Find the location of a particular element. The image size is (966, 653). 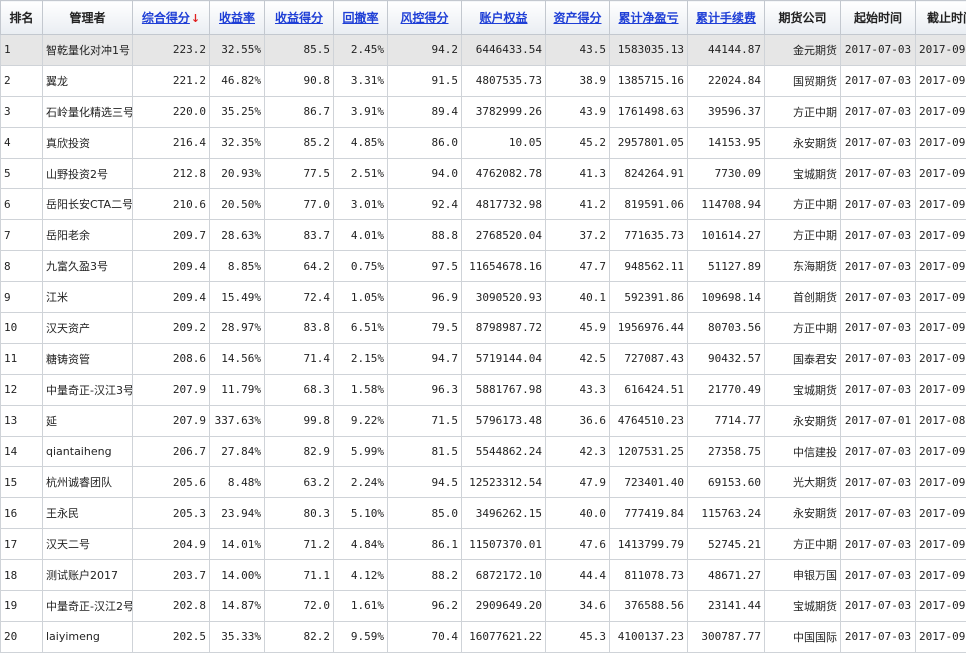

cell-risk_score: 86.0 is located at coordinates (424, 142).